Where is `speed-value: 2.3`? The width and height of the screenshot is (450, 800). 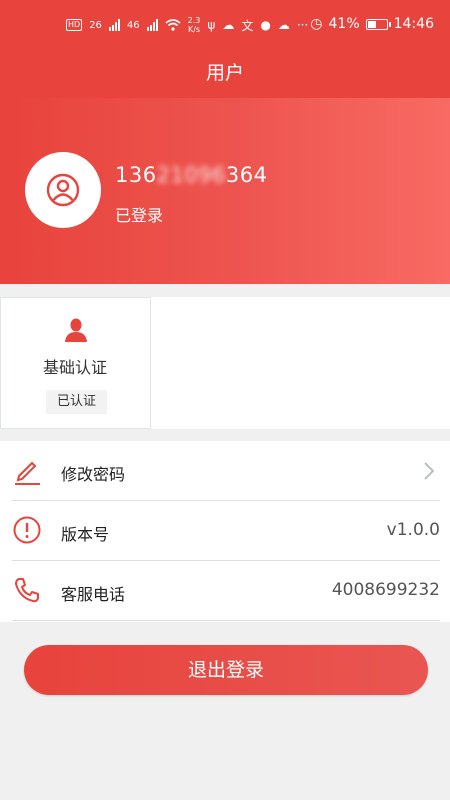
speed-value: 2.3 is located at coordinates (194, 20).